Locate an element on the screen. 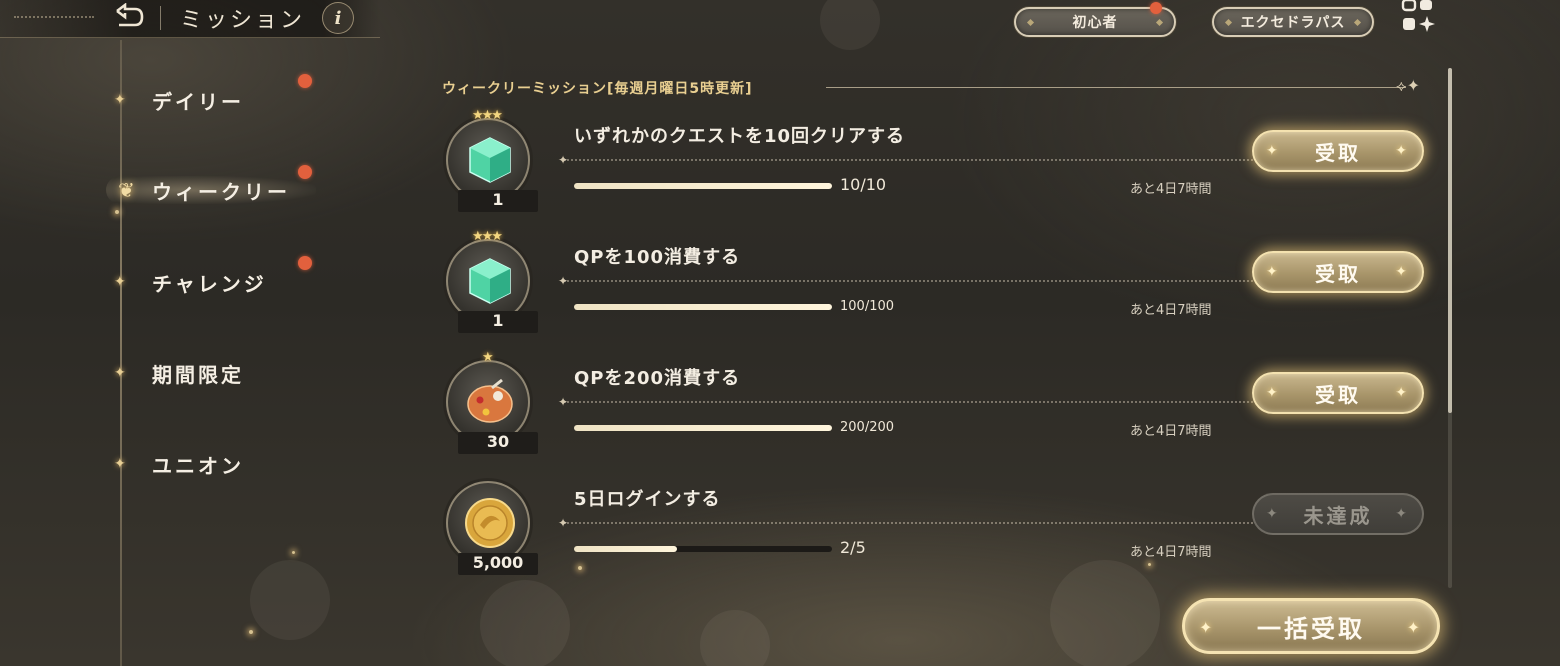 The width and height of the screenshot is (1560, 666). heart-ornament-icon: ❦ is located at coordinates (126, 190).